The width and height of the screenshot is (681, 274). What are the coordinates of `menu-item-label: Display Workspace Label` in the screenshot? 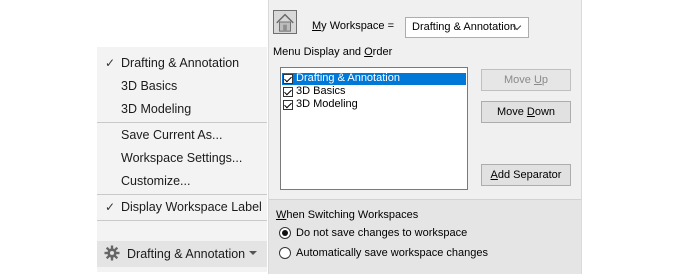 It's located at (191, 207).